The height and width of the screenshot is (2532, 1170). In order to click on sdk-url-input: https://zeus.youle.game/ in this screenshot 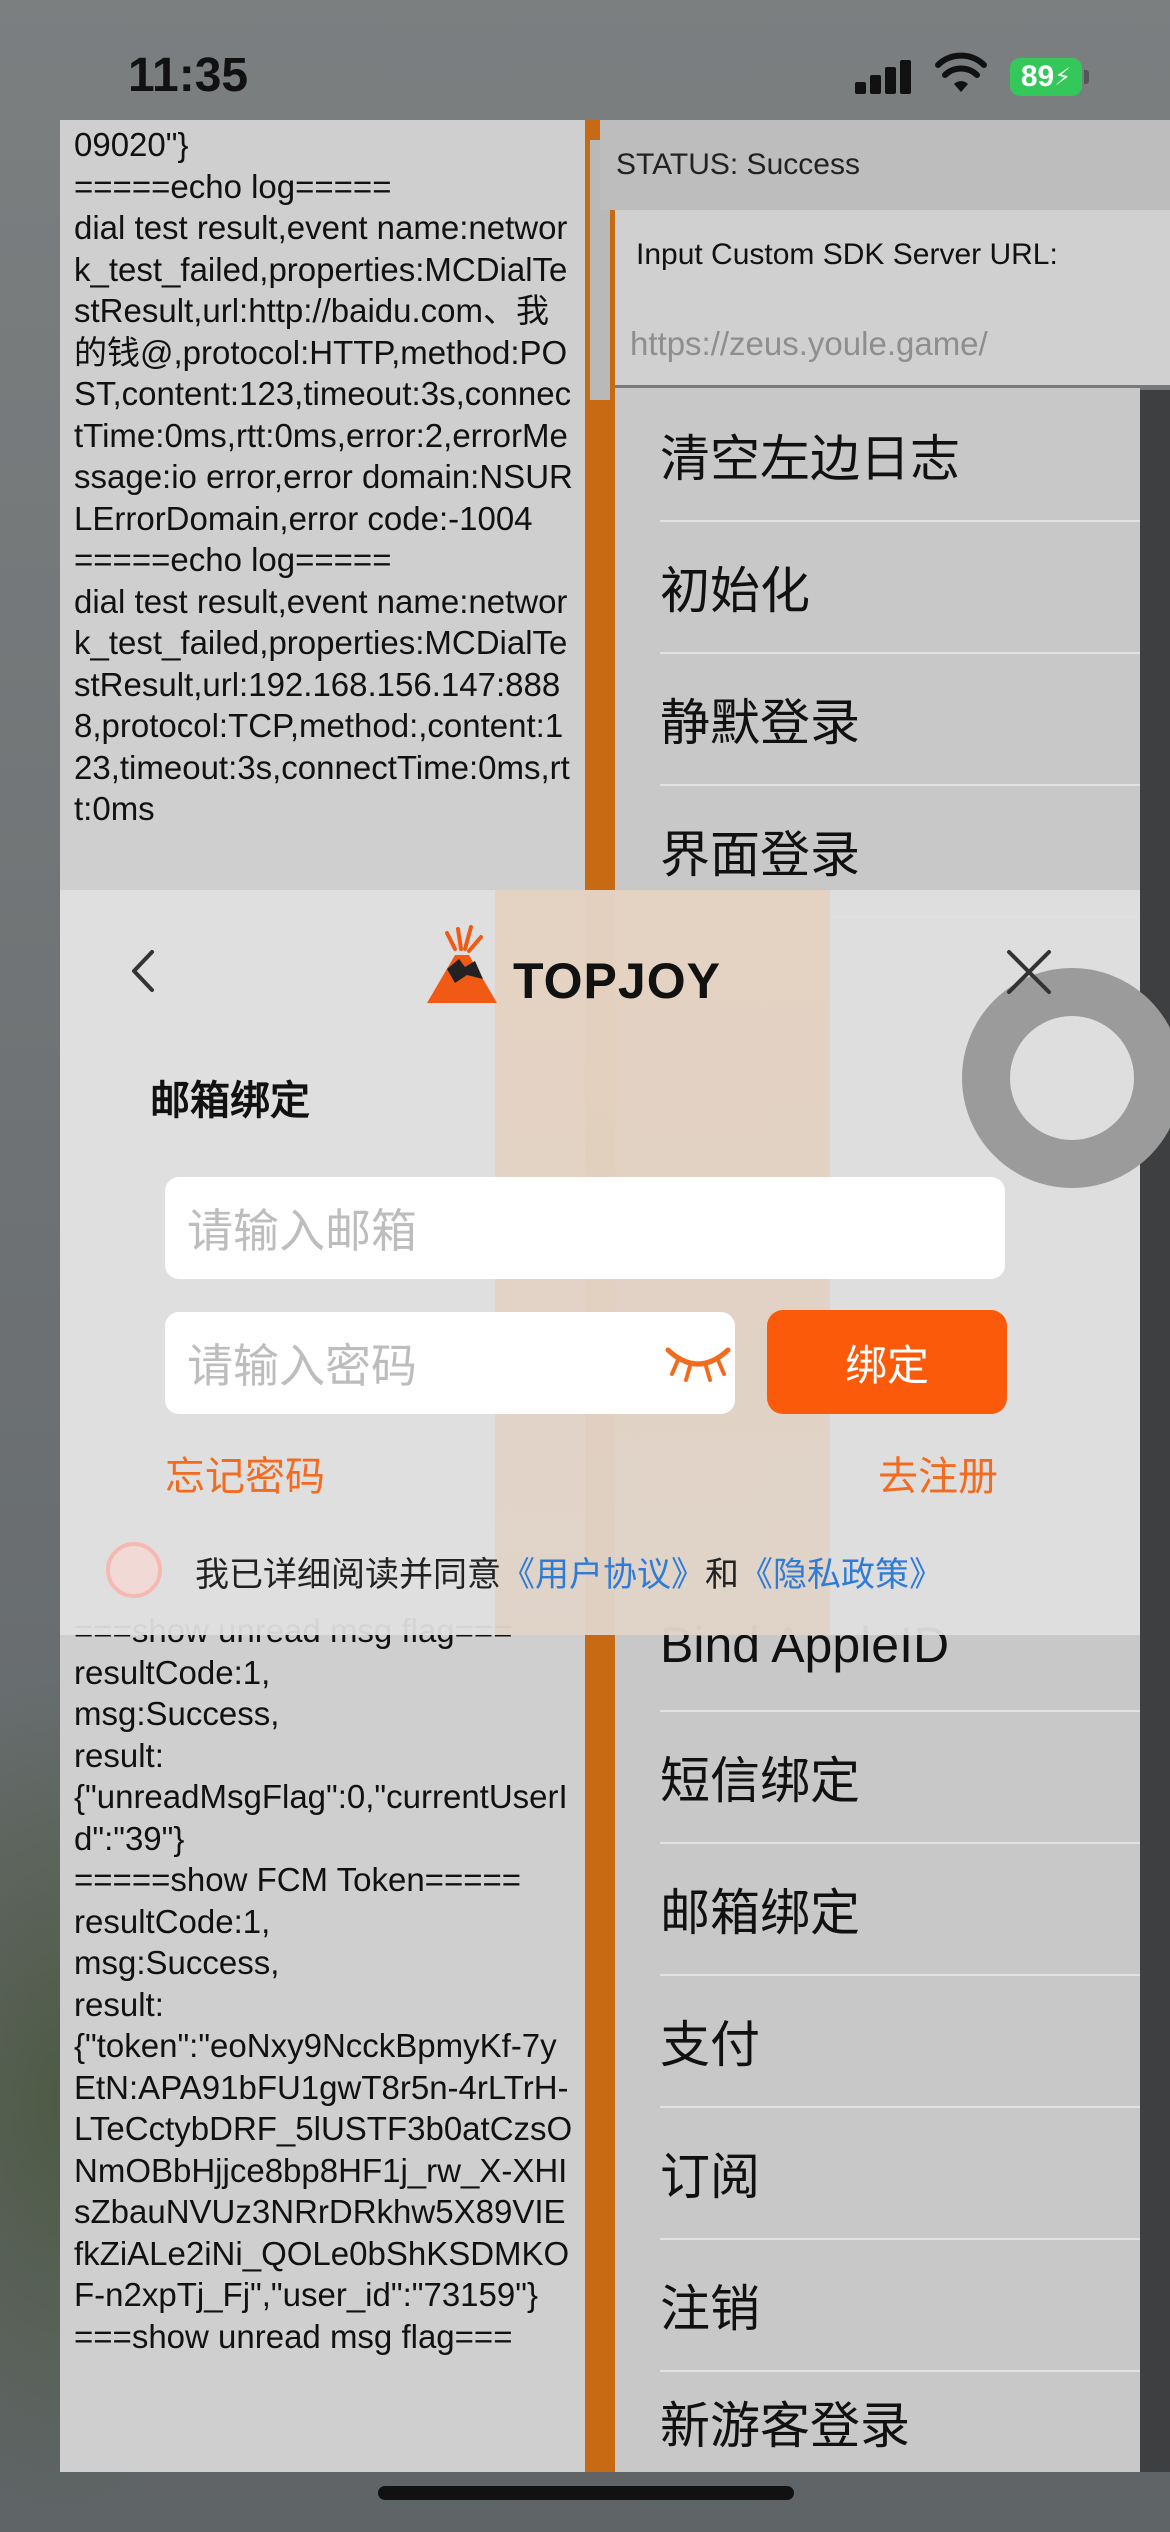, I will do `click(809, 344)`.